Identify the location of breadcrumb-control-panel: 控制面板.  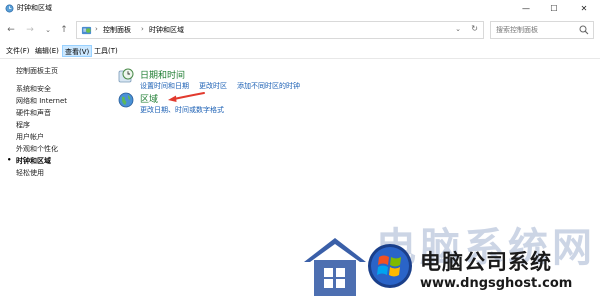
(117, 30).